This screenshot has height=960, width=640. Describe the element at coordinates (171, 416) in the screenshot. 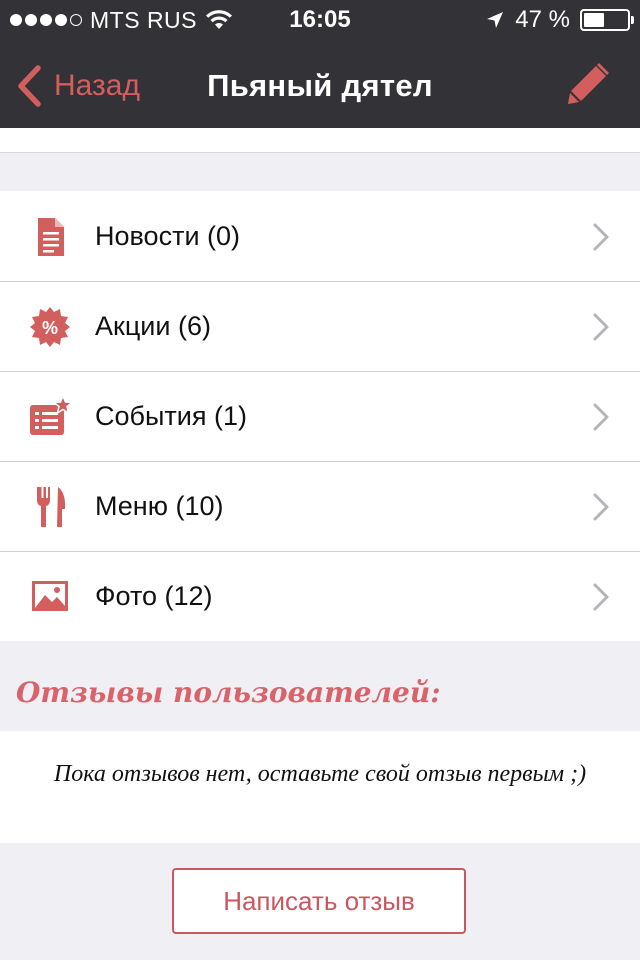

I see `menu-item-label: События (1)` at that location.